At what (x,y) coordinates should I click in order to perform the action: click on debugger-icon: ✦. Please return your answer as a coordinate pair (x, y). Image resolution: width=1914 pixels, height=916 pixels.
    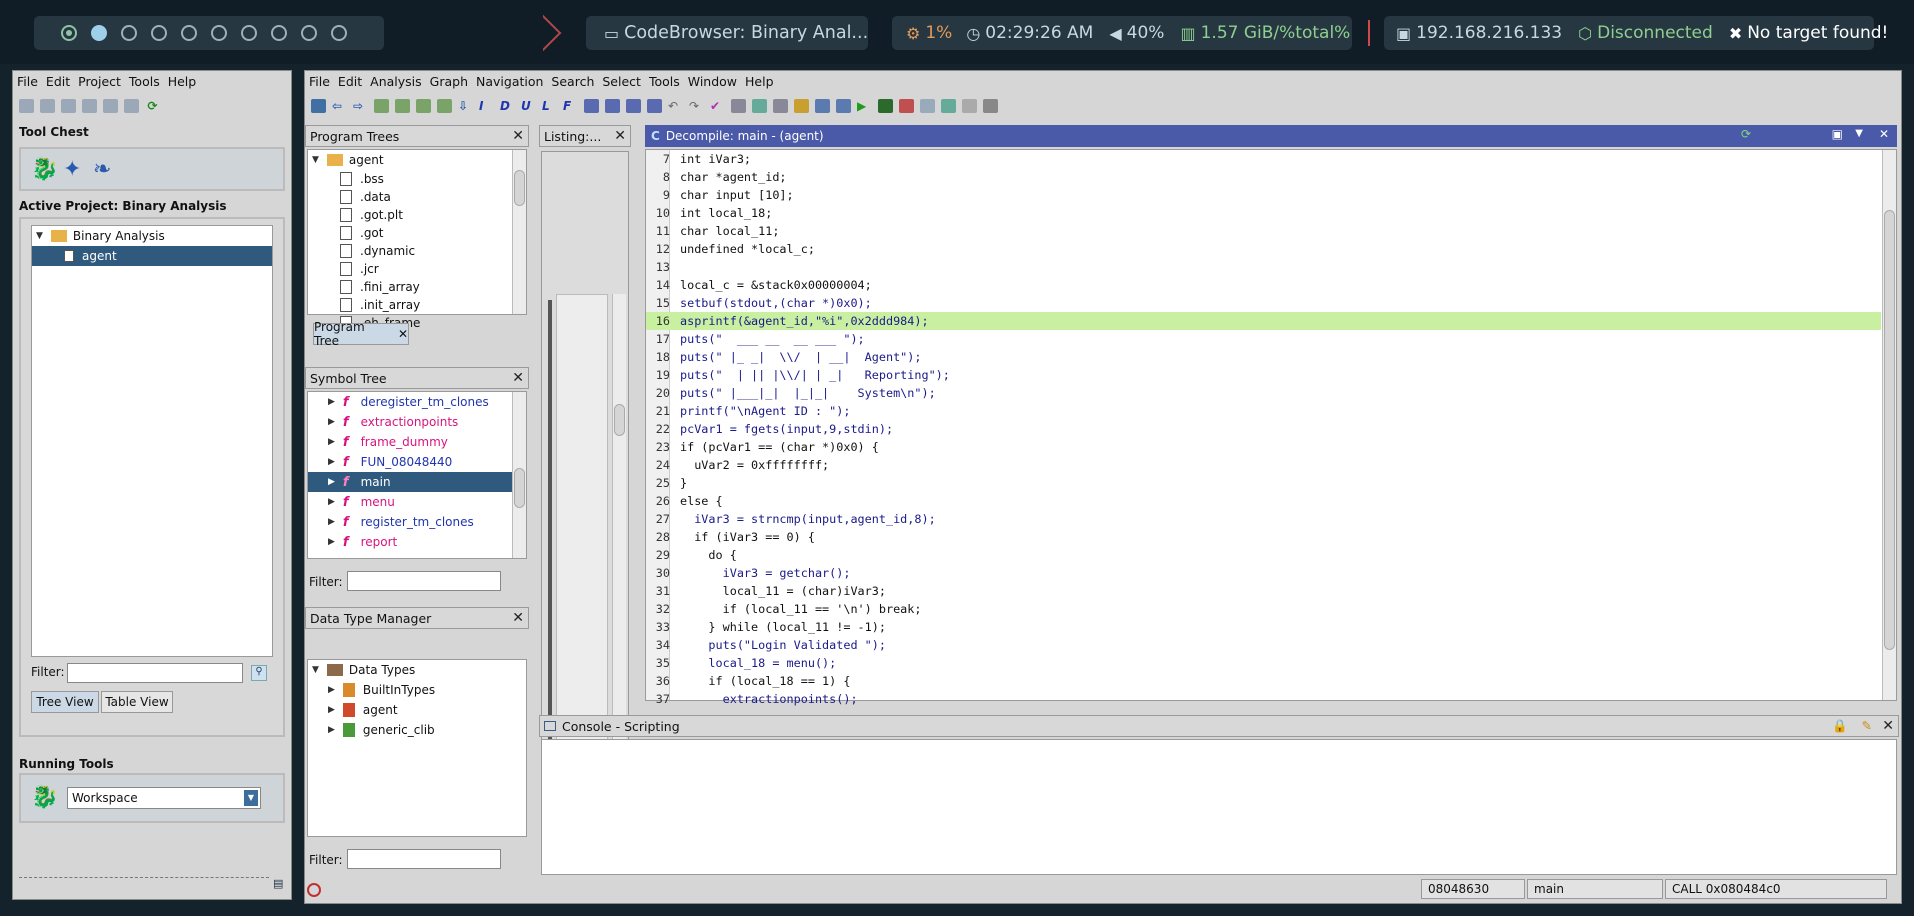
    Looking at the image, I should click on (72, 169).